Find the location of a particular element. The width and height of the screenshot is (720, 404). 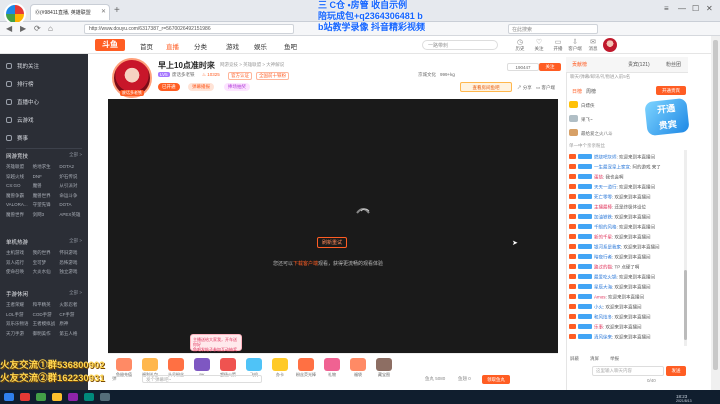

chat-message: 路过的猫: TP 点硬了啊 is located at coordinates (628, 267).